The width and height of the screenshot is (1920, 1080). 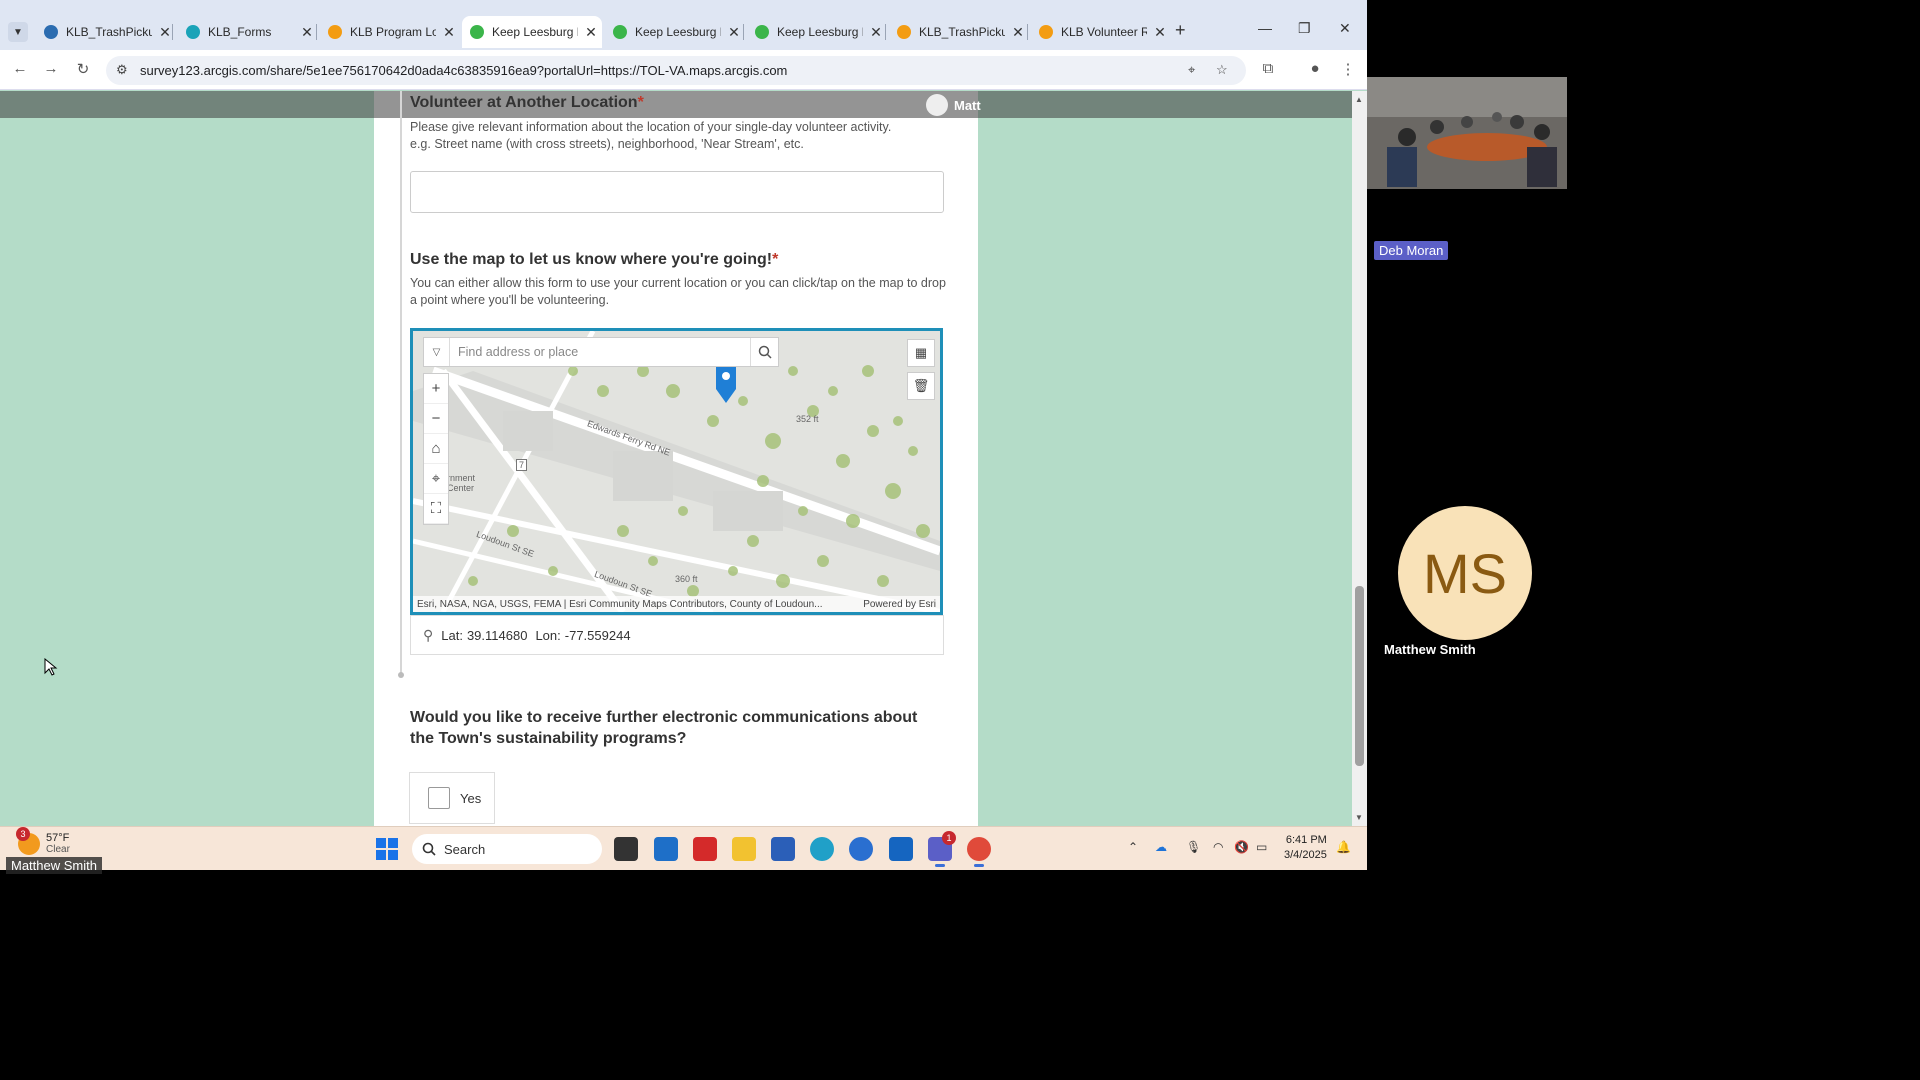 I want to click on presenter-name-tag: Matthew Smith, so click(x=54, y=865).